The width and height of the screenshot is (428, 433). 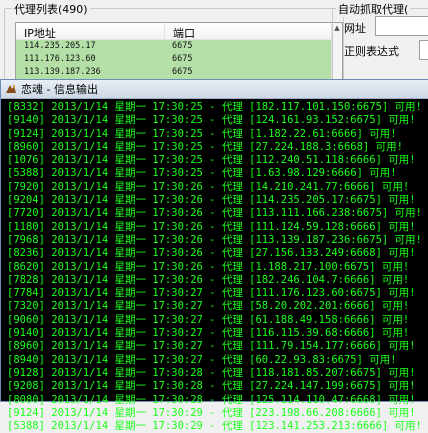 What do you see at coordinates (62, 72) in the screenshot?
I see `cell-ip: 113.139.187.236` at bounding box center [62, 72].